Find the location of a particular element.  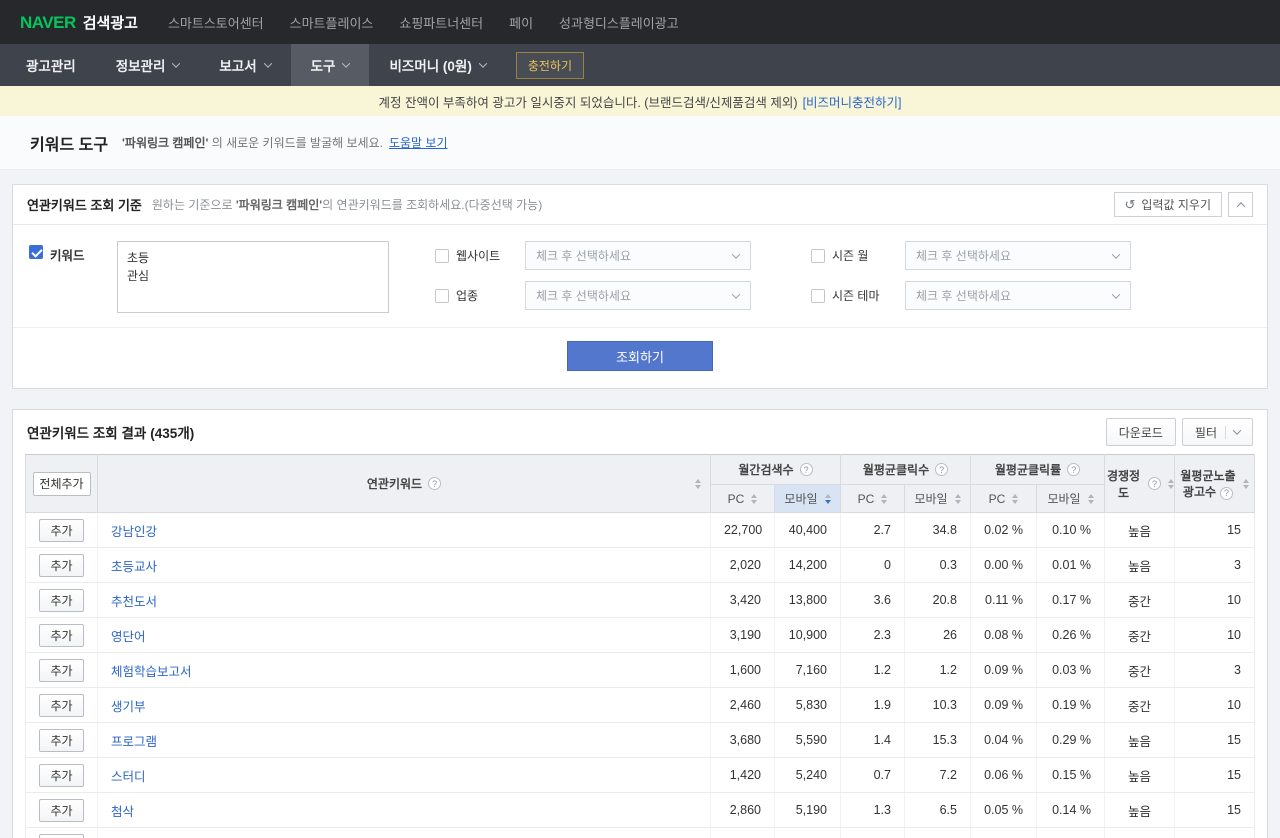

pc-search-count: 3,420 is located at coordinates (742, 600).